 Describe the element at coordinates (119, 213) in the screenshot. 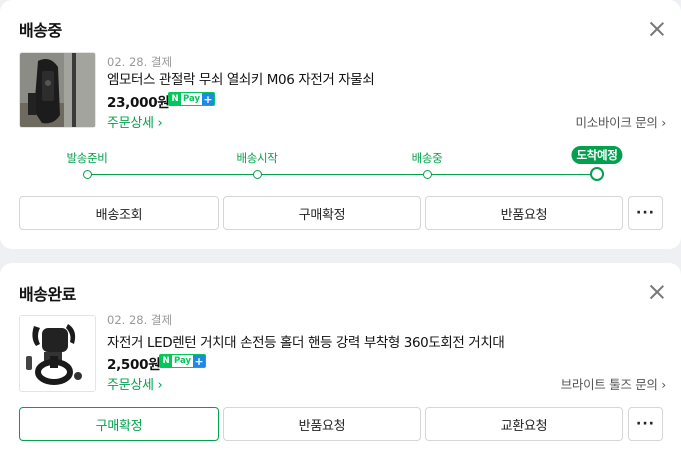

I see `track-delivery-button: 배송조회` at that location.